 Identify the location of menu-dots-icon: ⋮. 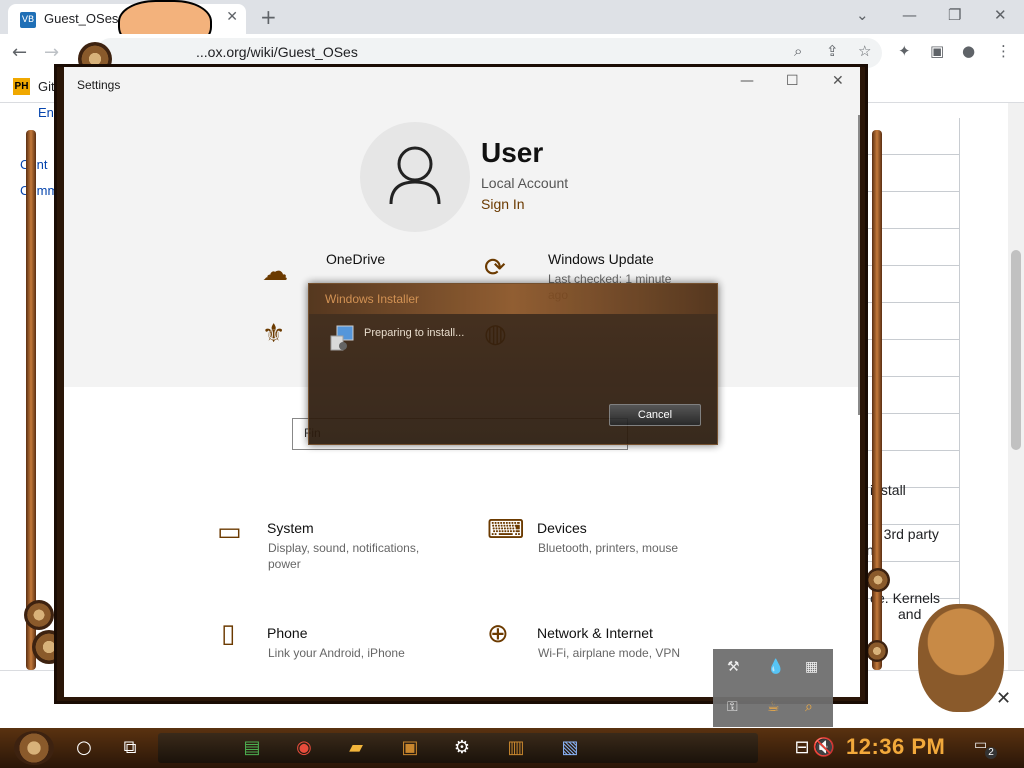
(1003, 51).